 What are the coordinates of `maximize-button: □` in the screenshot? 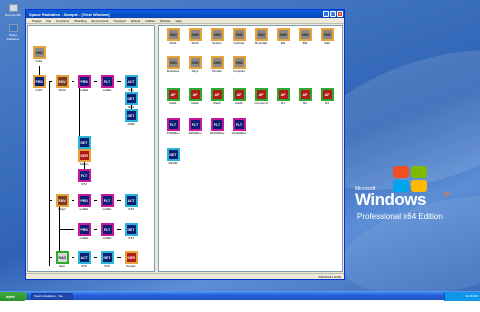 It's located at (333, 14).